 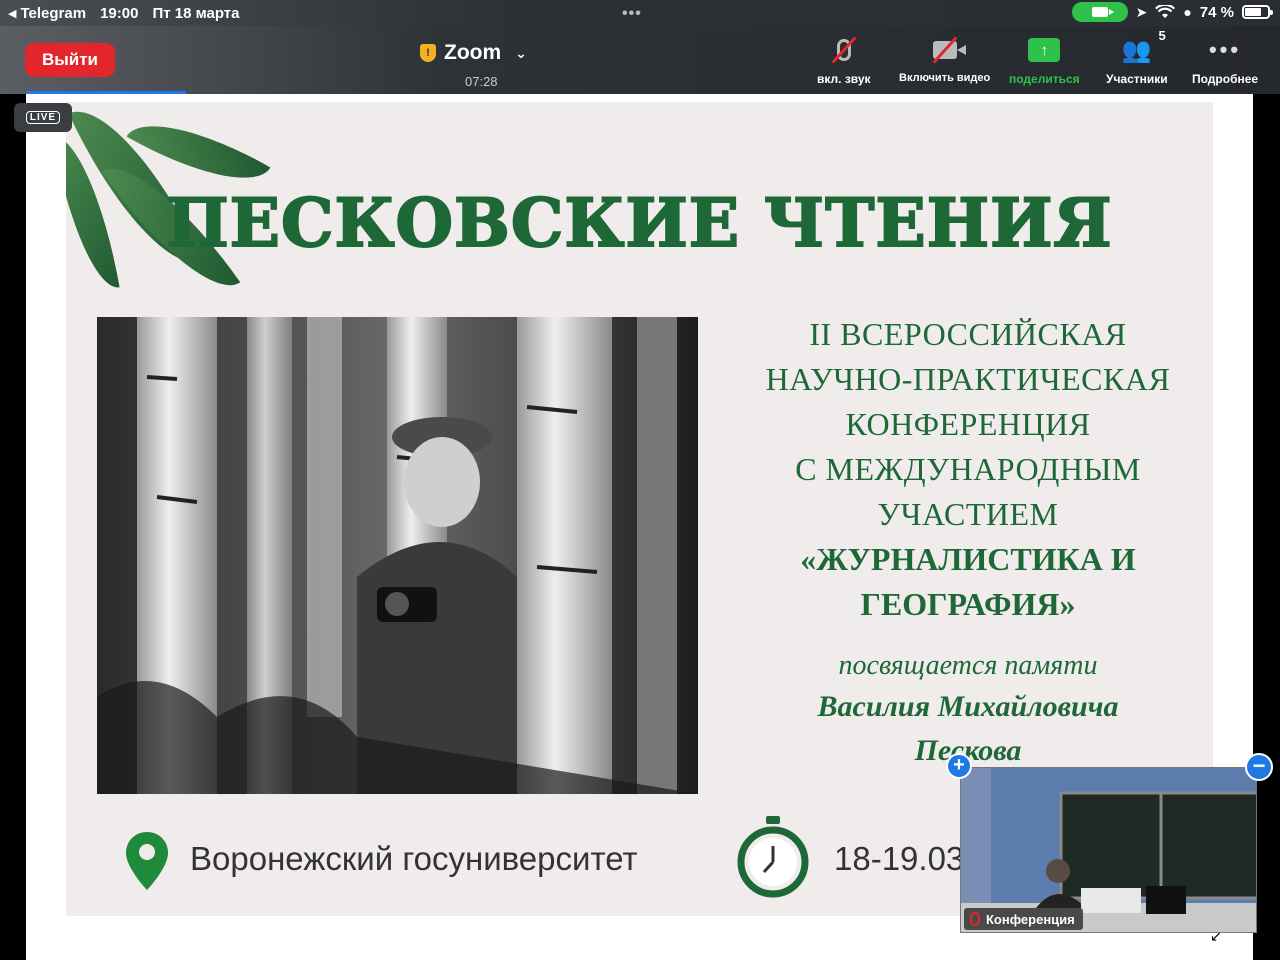 I want to click on share-label: поделиться, so click(x=1044, y=79).